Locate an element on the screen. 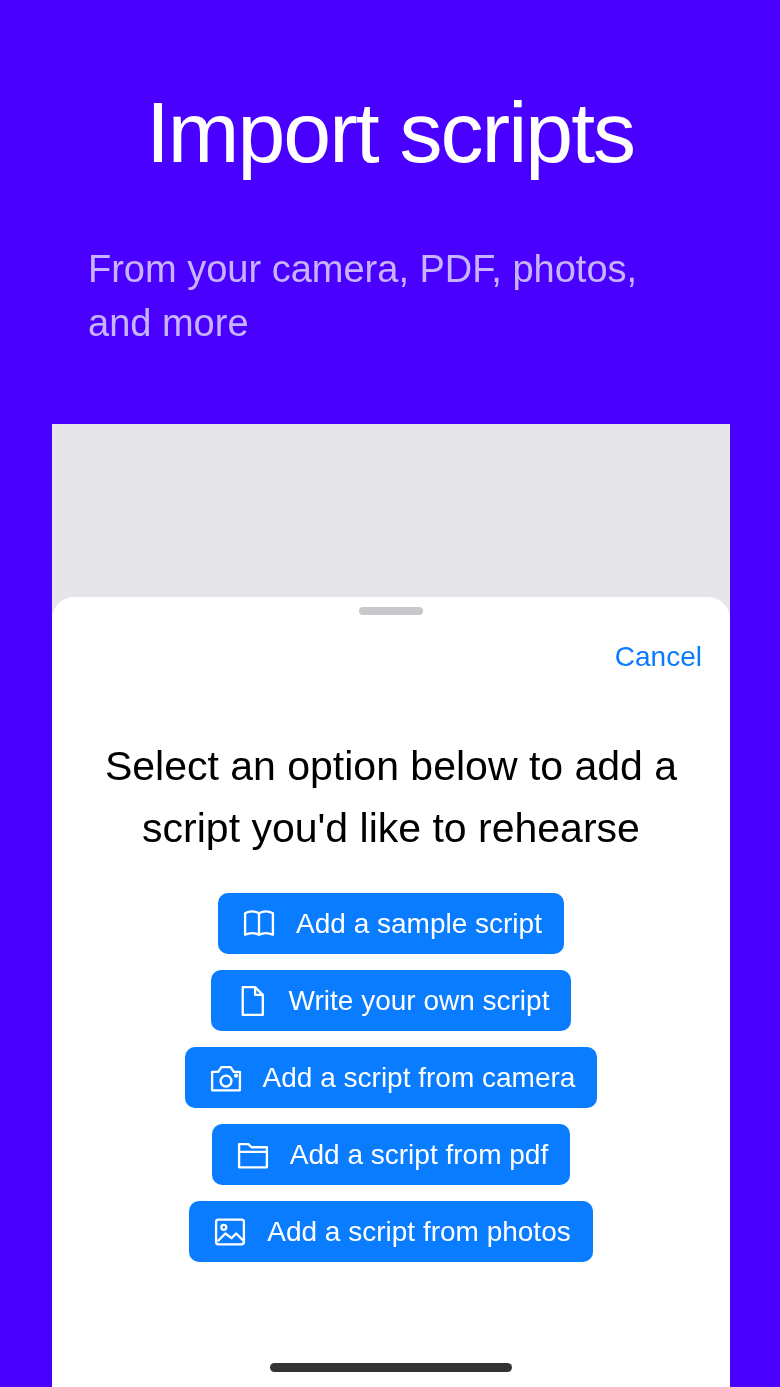 This screenshot has width=780, height=1387. option-button: Add a script from pdf is located at coordinates (391, 1154).